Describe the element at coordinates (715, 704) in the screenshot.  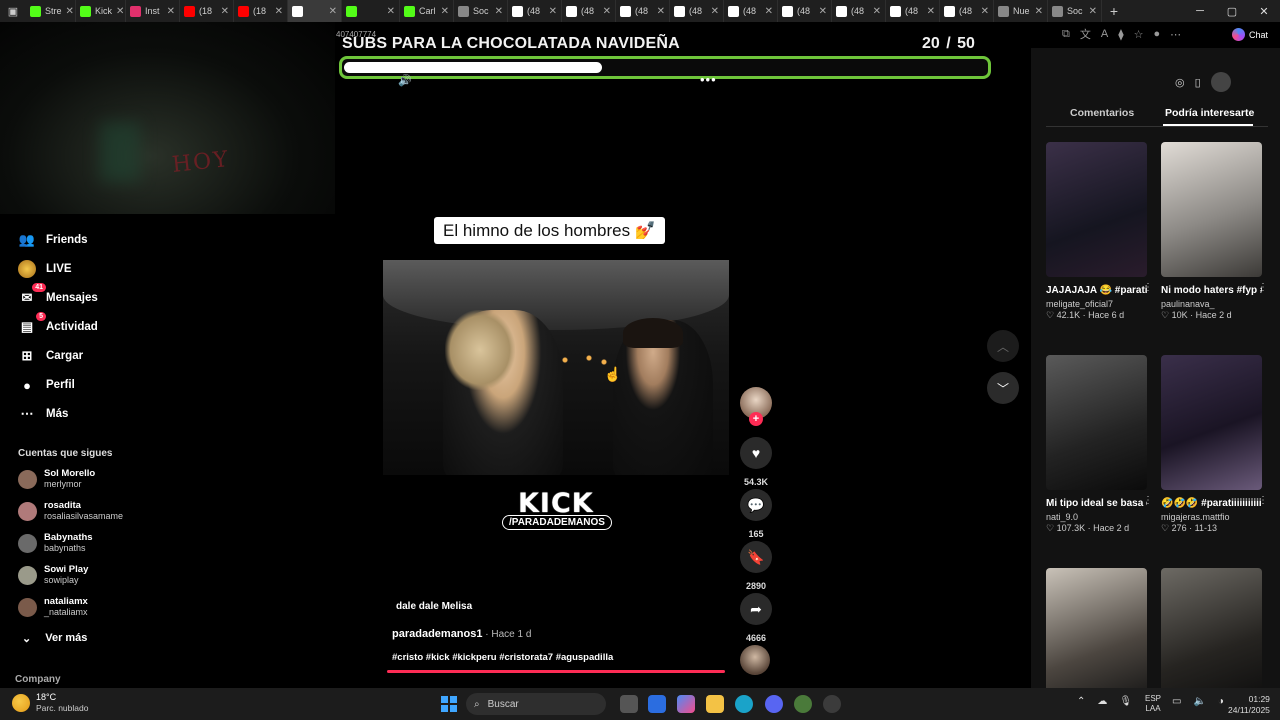
I see `file-explorer-icon` at that location.